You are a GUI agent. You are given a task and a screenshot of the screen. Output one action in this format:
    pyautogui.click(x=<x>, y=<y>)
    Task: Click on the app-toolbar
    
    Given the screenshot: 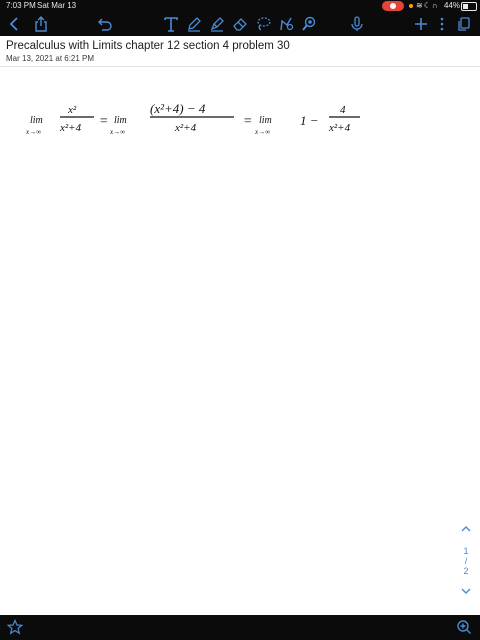 What is the action you would take?
    pyautogui.click(x=240, y=24)
    